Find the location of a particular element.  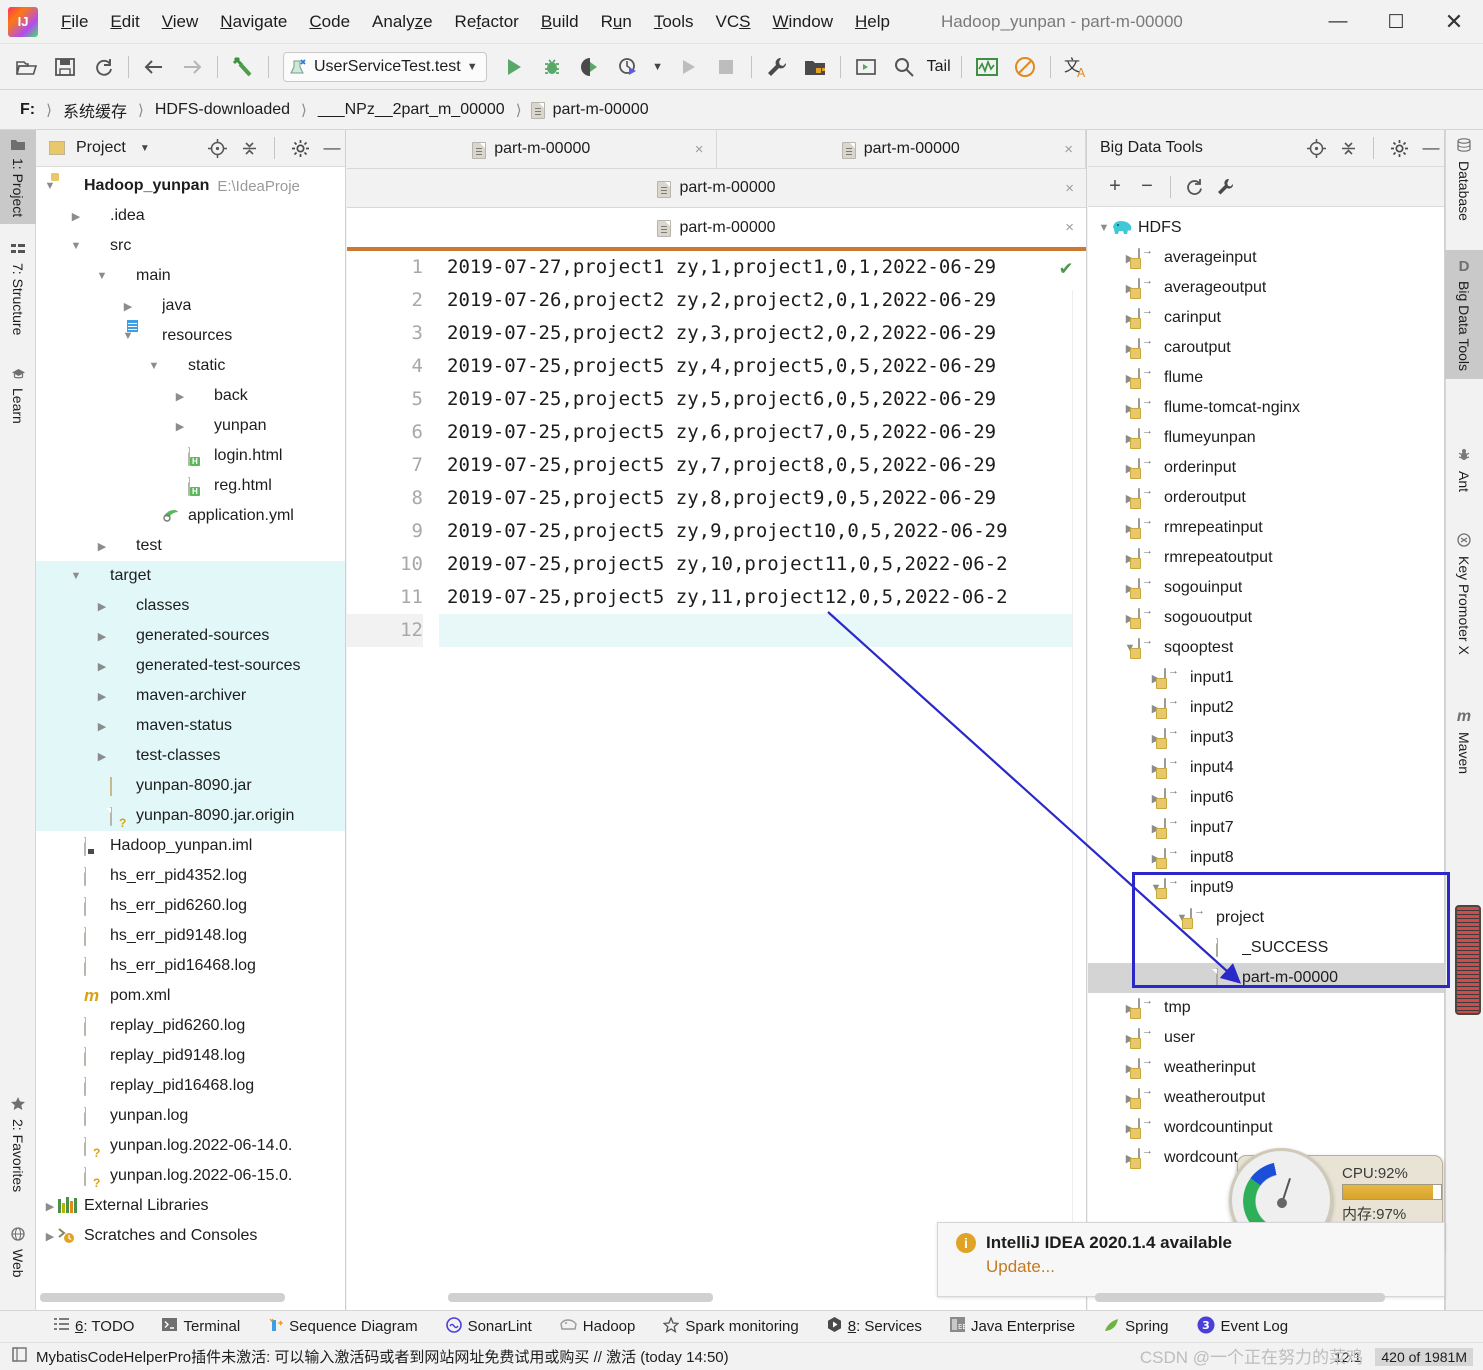

project-tree-row: ▶ classes is located at coordinates (190, 606).